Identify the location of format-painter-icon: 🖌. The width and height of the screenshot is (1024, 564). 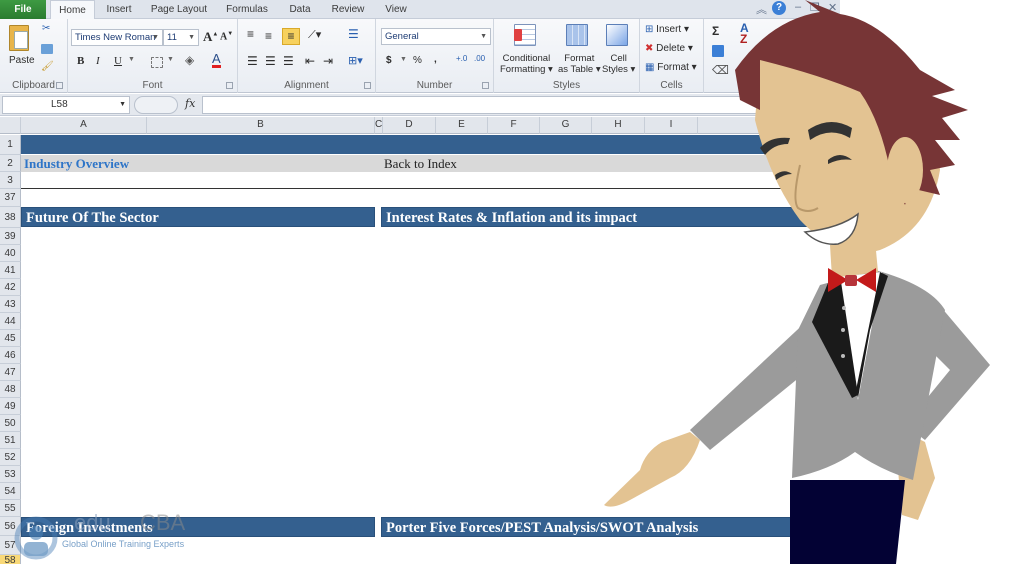
(47, 66).